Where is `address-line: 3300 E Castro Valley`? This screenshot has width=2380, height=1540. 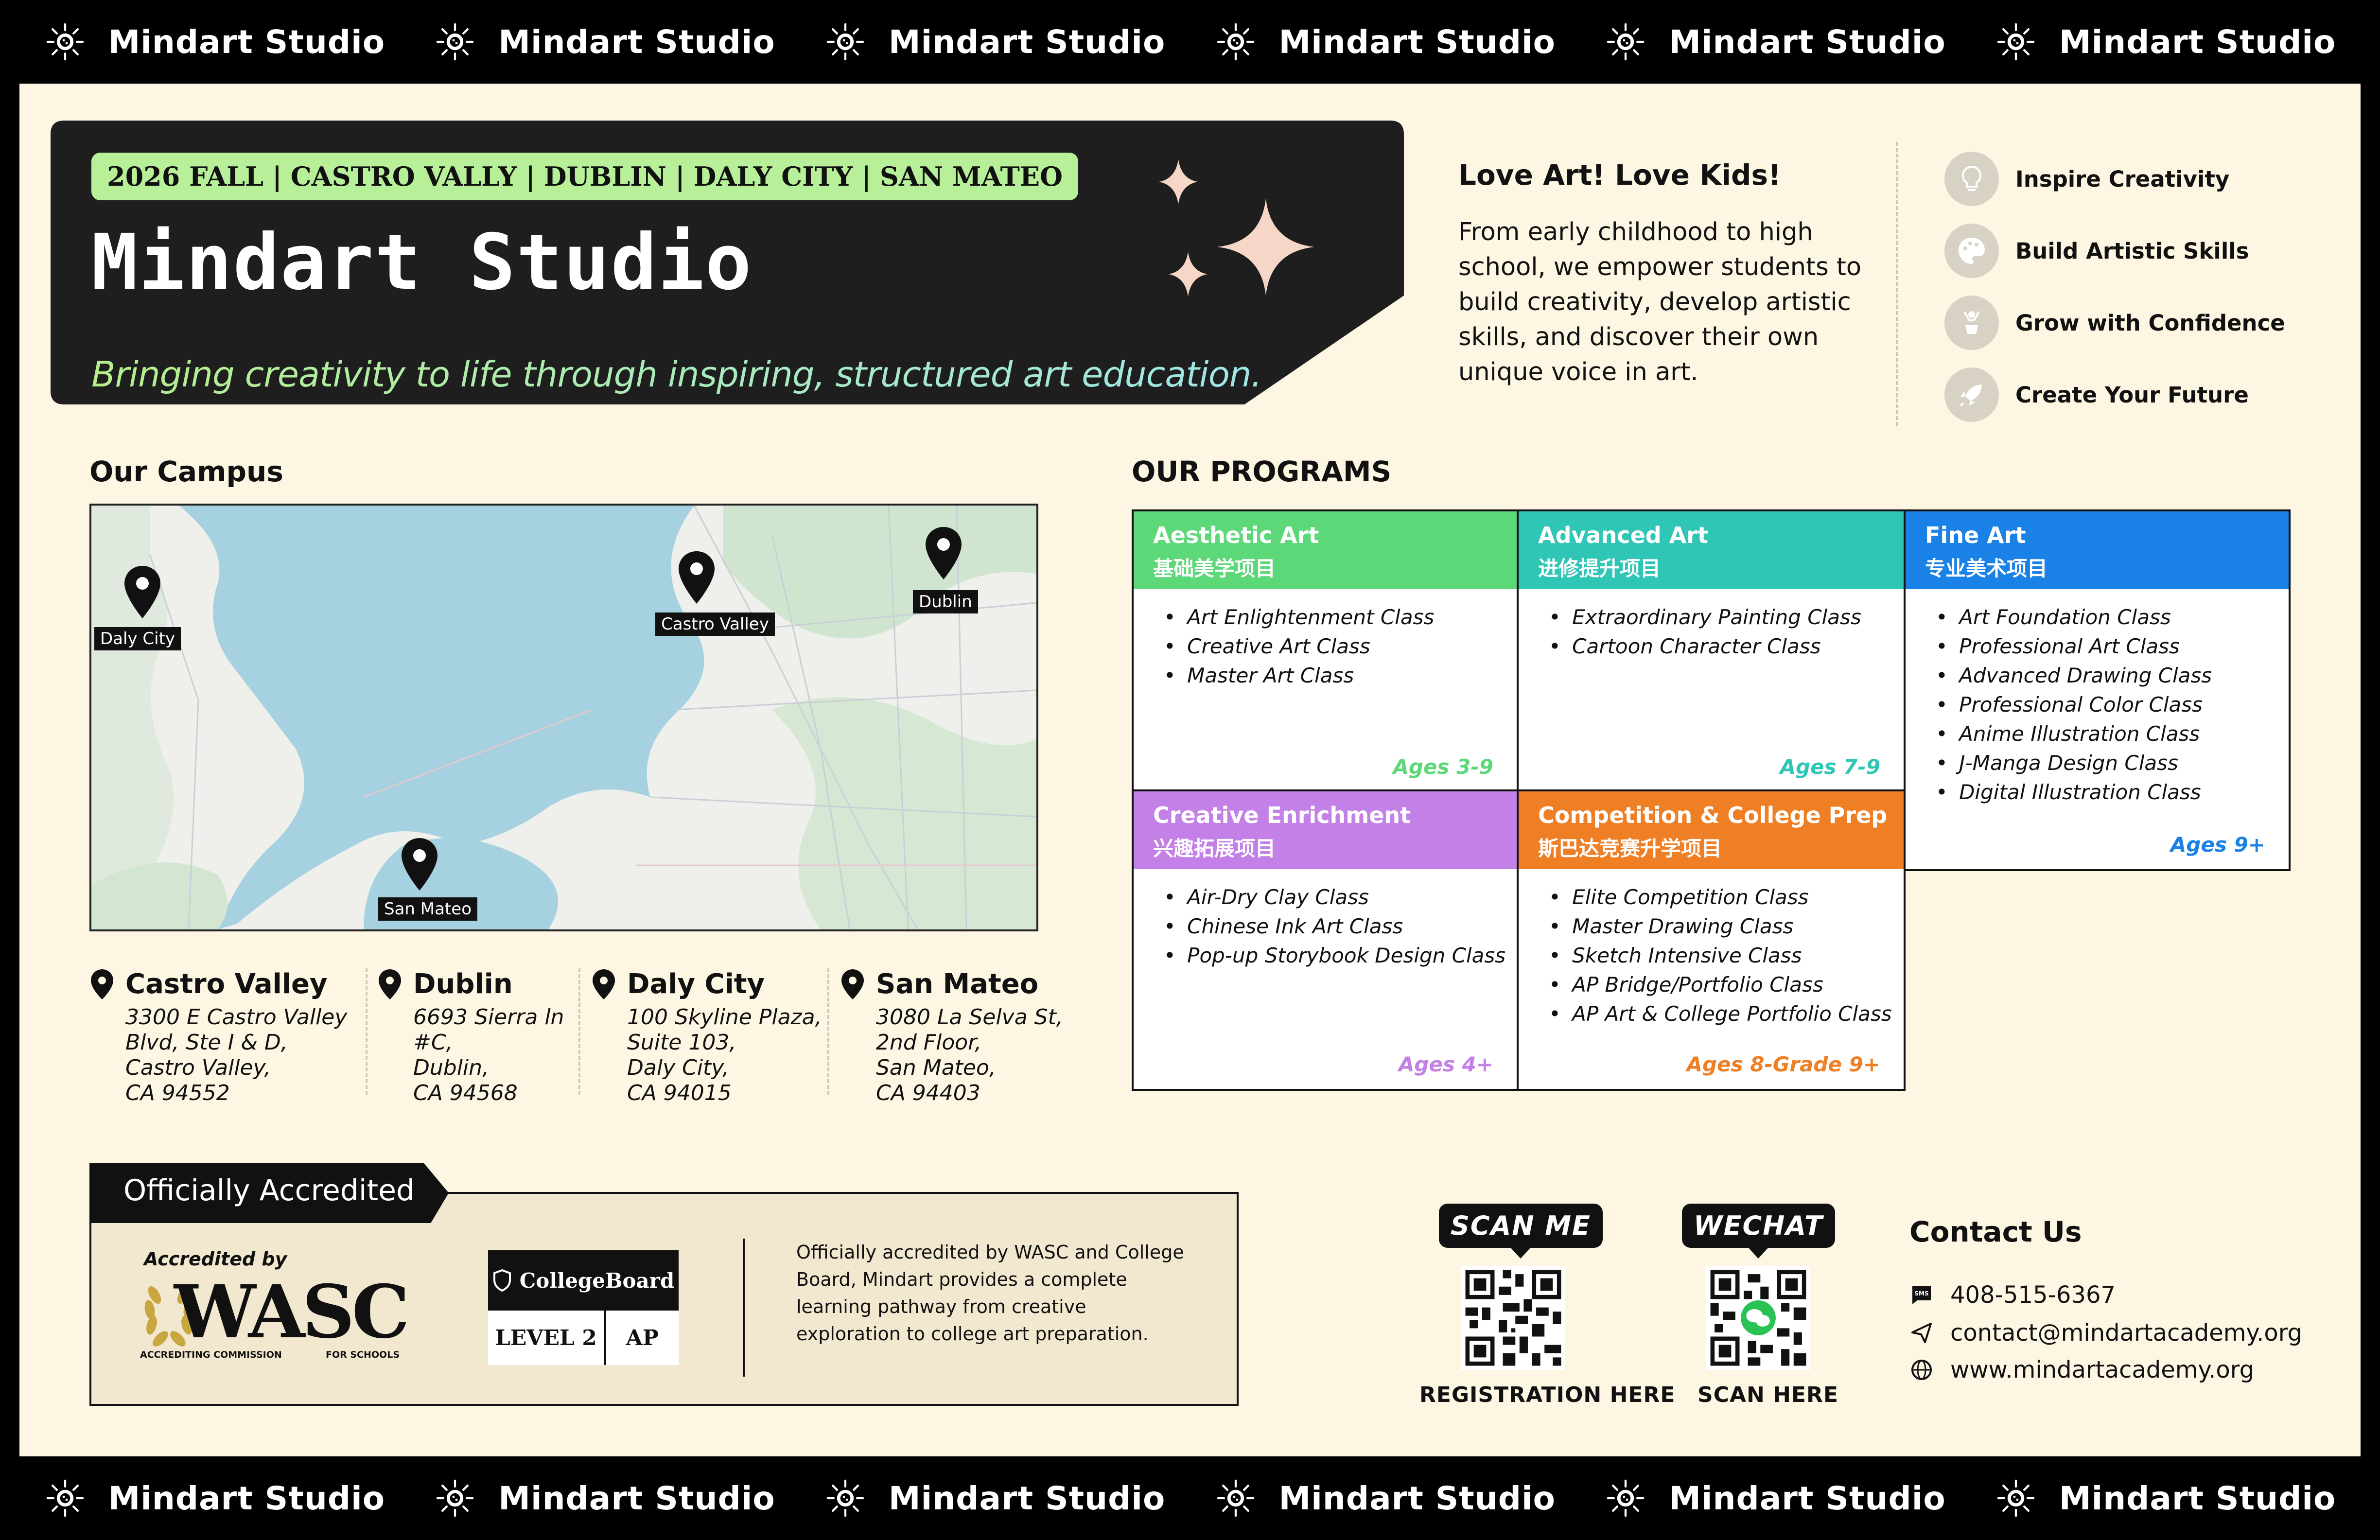 address-line: 3300 E Castro Valley is located at coordinates (236, 1017).